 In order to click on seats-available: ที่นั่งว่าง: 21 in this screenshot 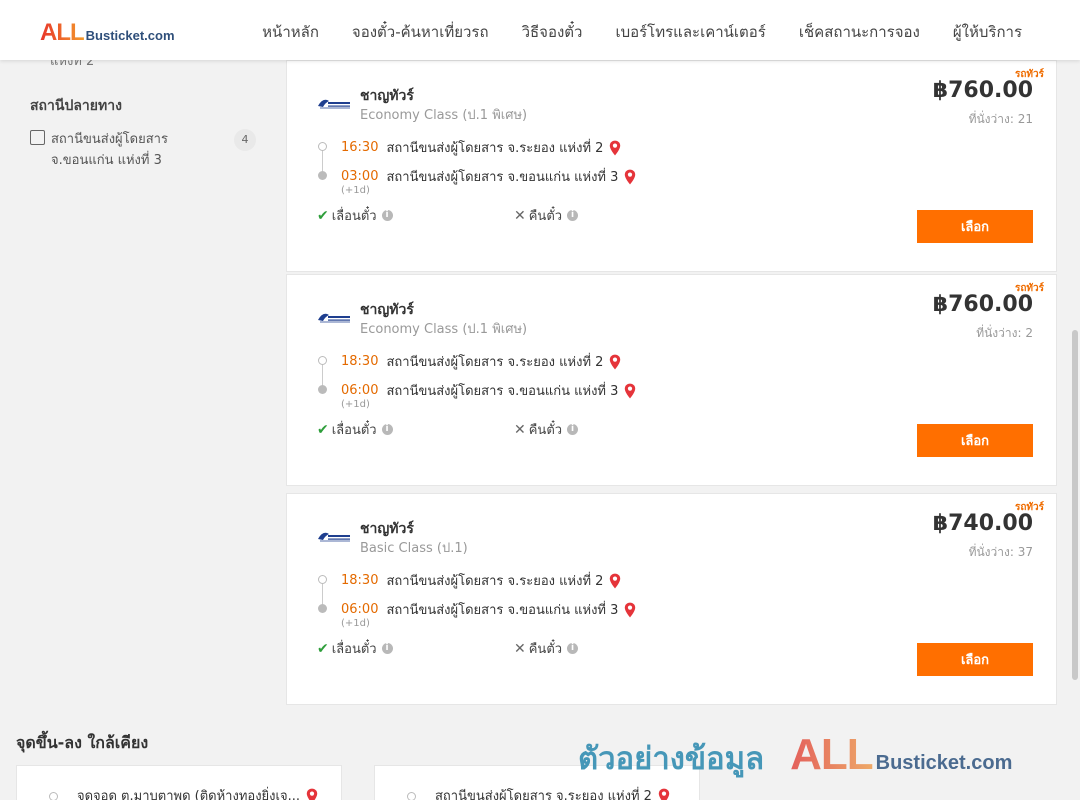, I will do `click(1000, 119)`.